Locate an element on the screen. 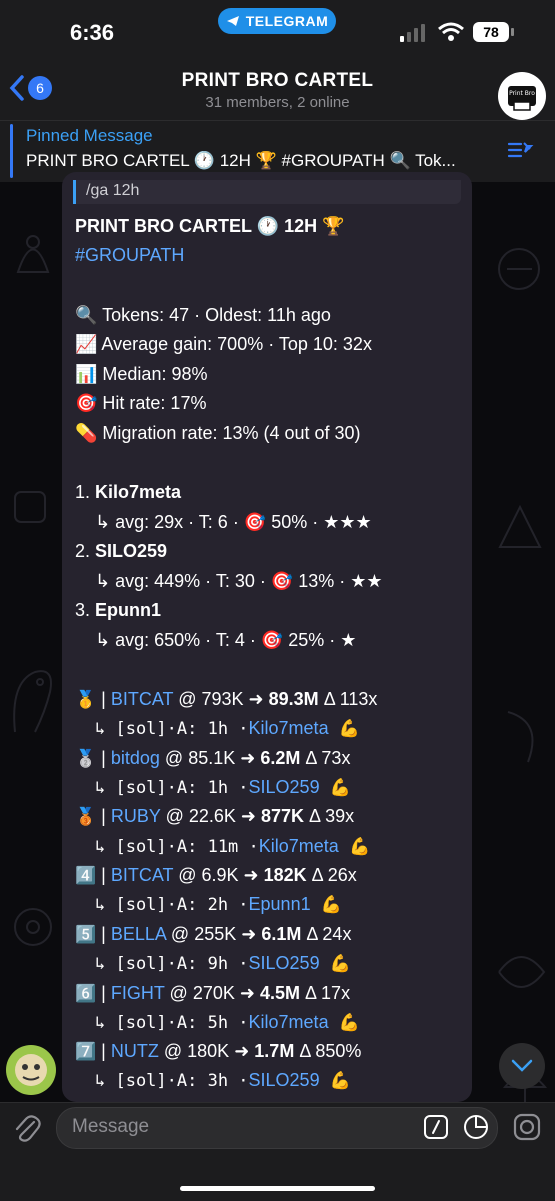  group-avatar: Print Bro is located at coordinates (522, 96).